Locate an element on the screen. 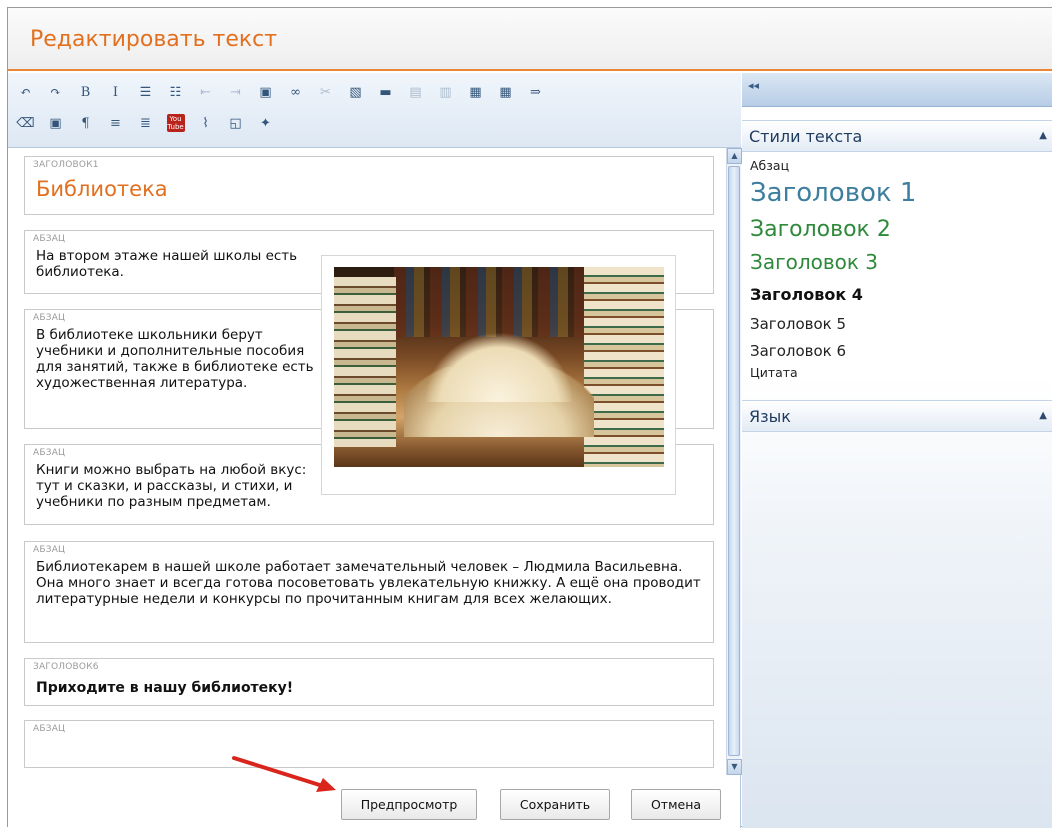  editor-toolbar: ↶ ↷ B I ☰ ☷ ⇤ ⇥ ▣ ∞ ✂ ▧ ▬ ▤ ▥ ▦ ▦ ⇒ ⌫ ▣ ¶ ≡ ≣ You Tube ⌇ ◱ ✦ is located at coordinates (374, 110).